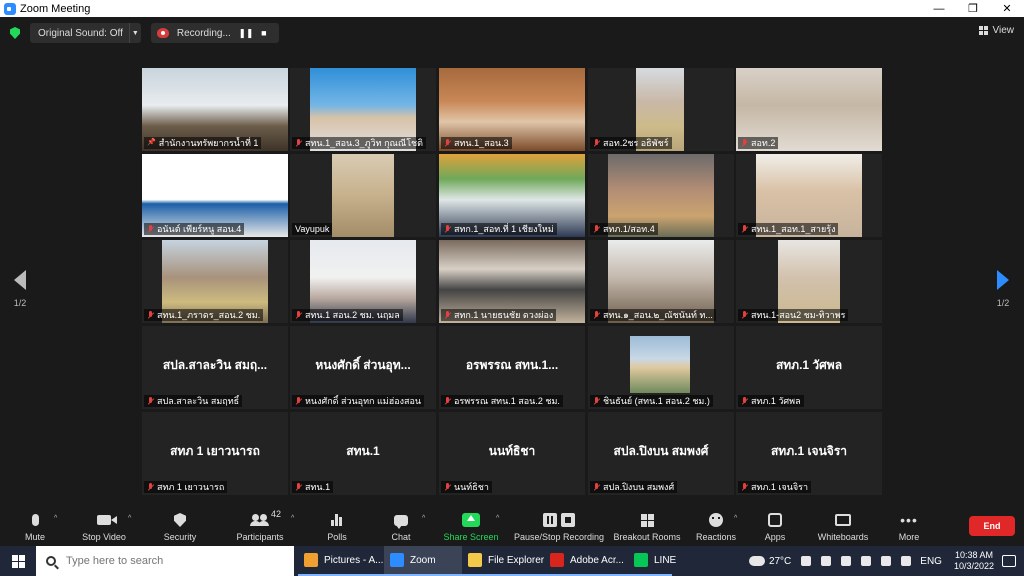  What do you see at coordinates (661, 195) in the screenshot?
I see `participant-tile: สทภ.1/สอท.4` at bounding box center [661, 195].